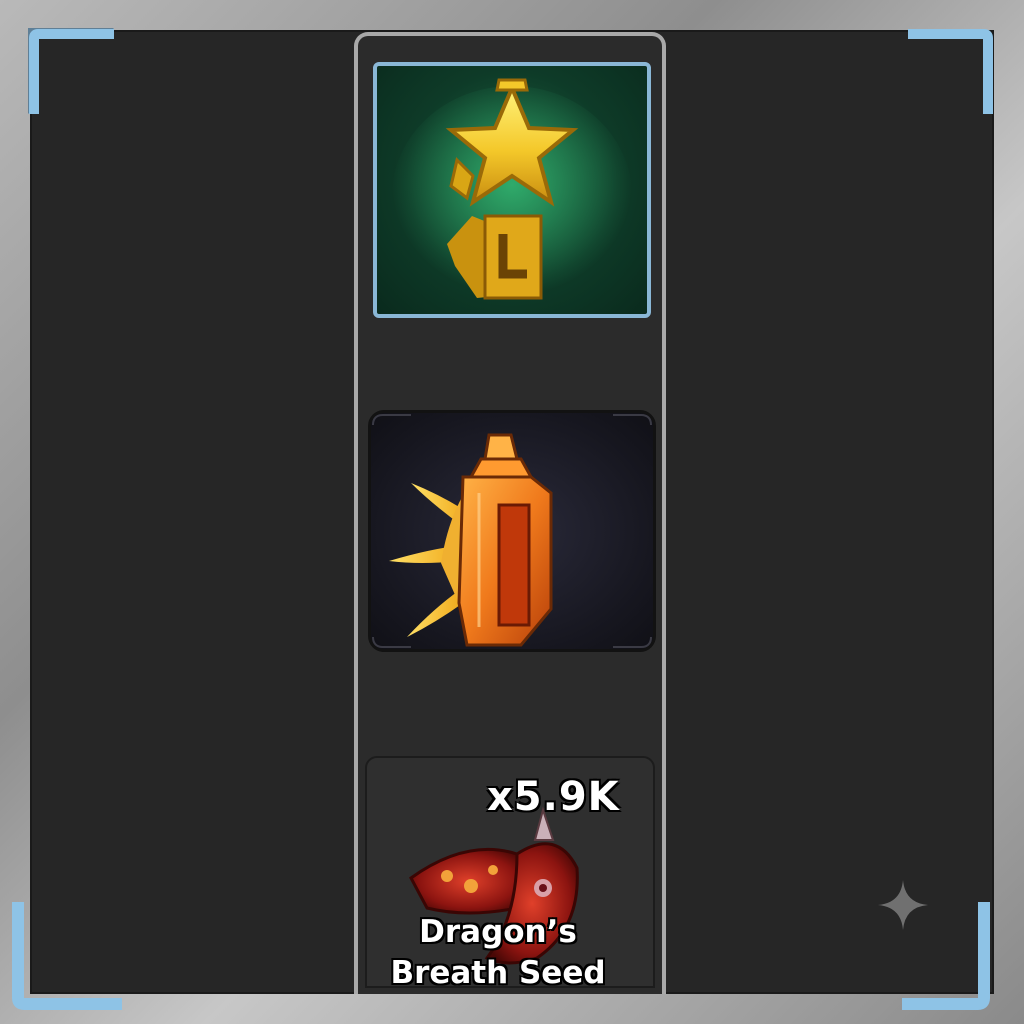 The image size is (1024, 1024). Describe the element at coordinates (553, 797) in the screenshot. I see `item-quantity: x5.9K` at that location.